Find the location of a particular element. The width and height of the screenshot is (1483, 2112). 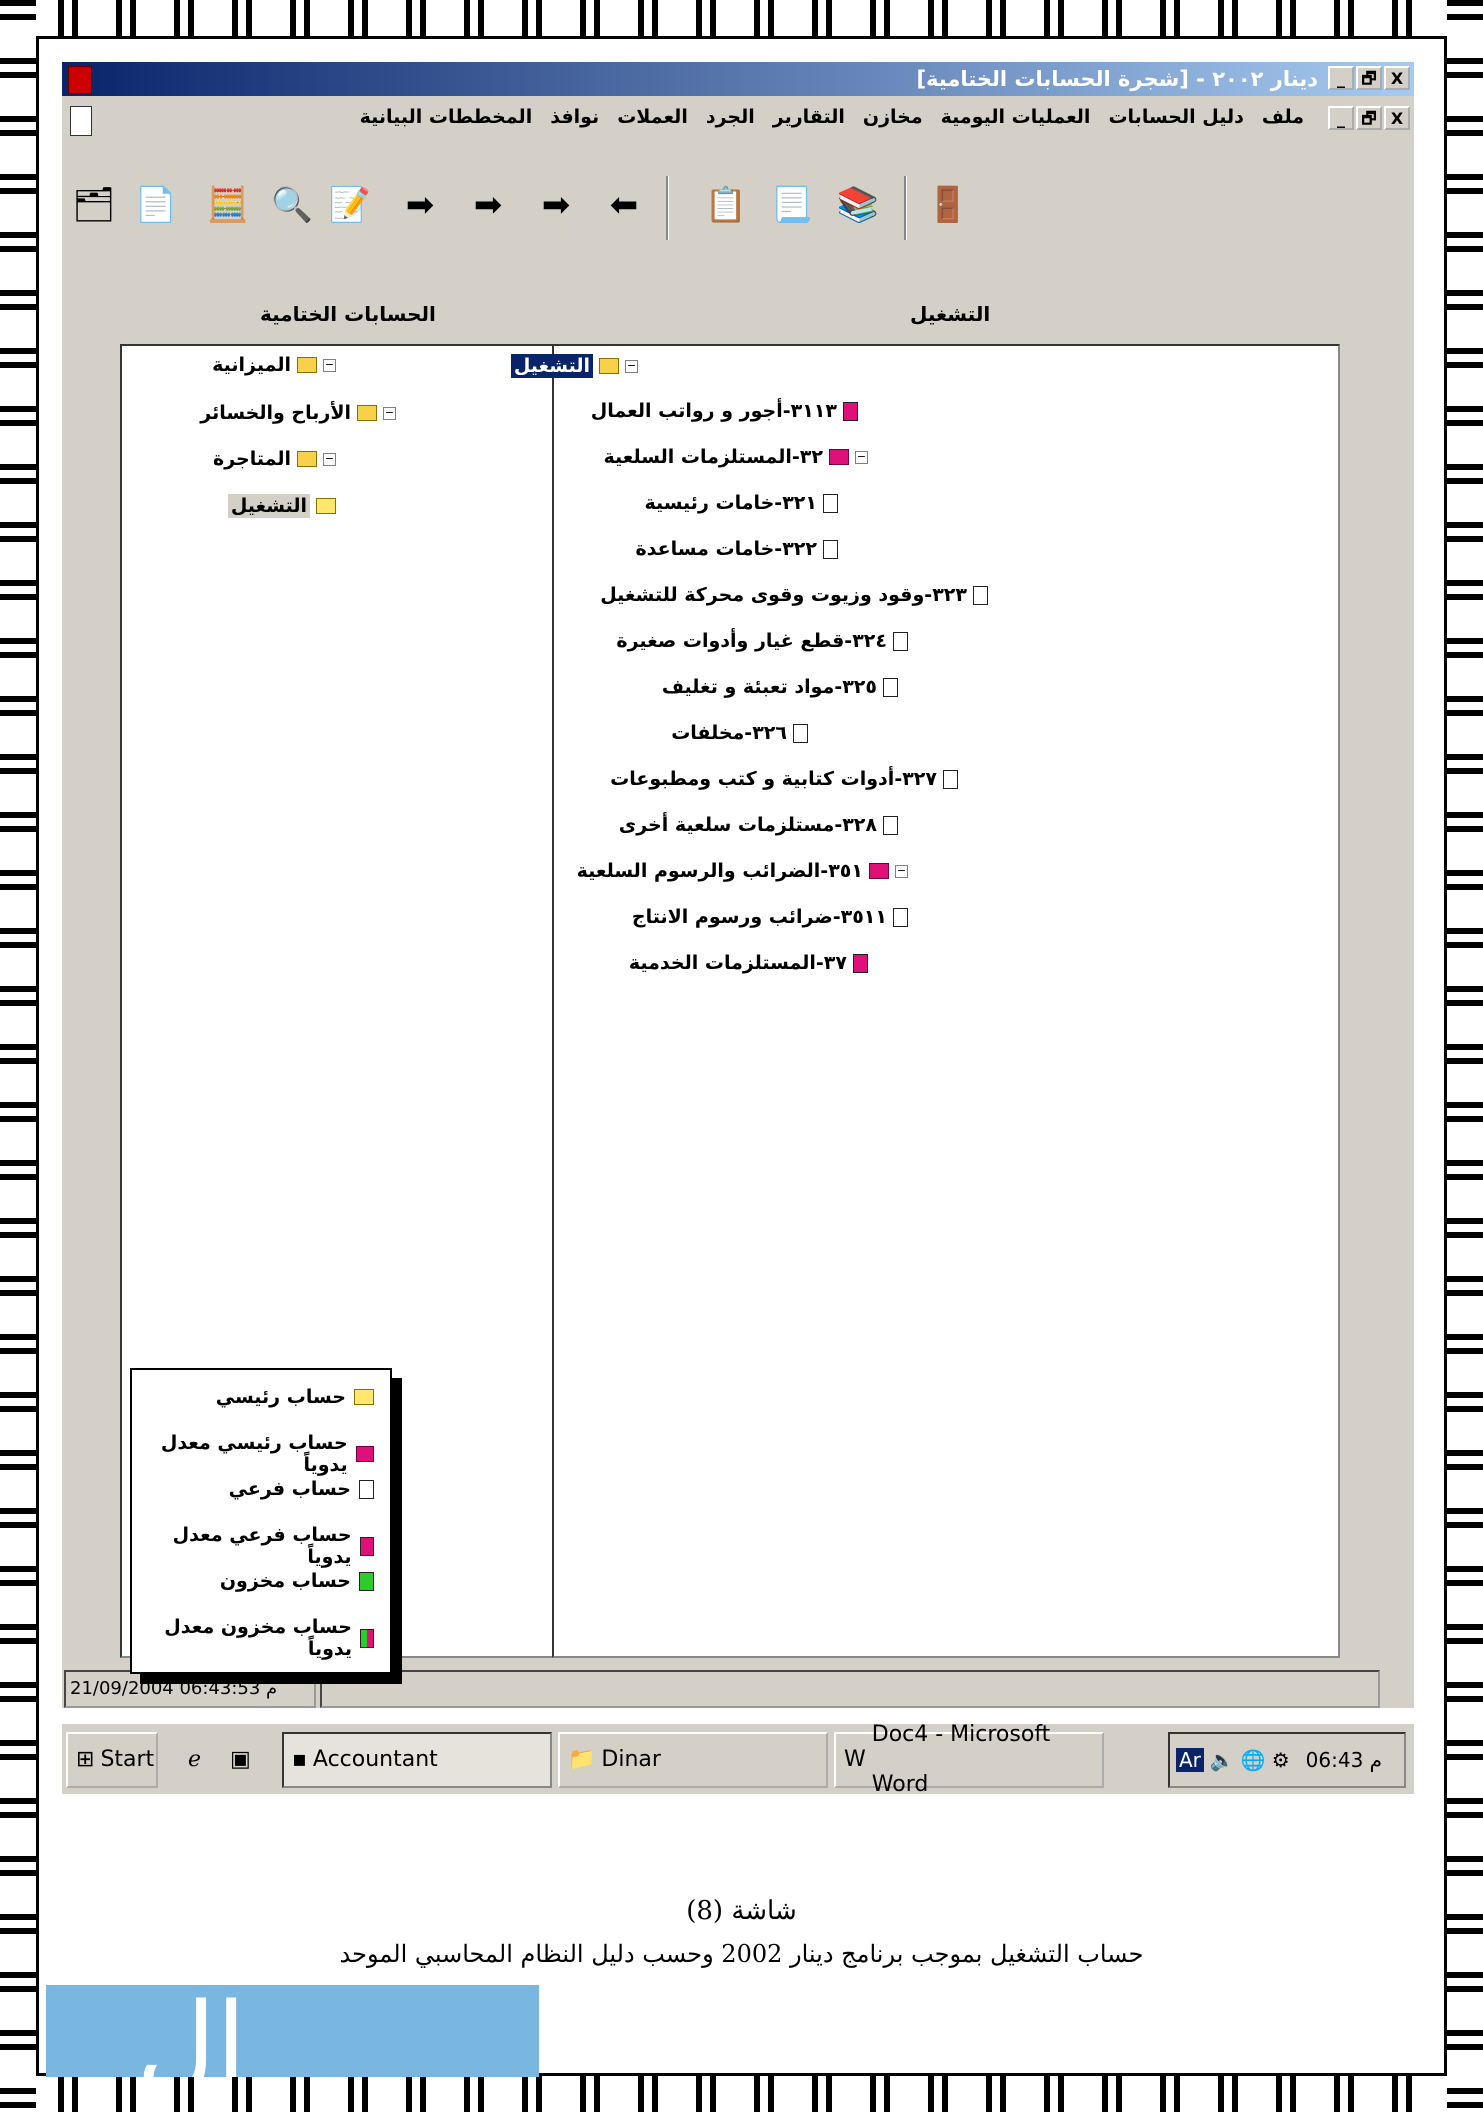

menu-chart-of-accounts: دليل الحسابات is located at coordinates (1175, 117).